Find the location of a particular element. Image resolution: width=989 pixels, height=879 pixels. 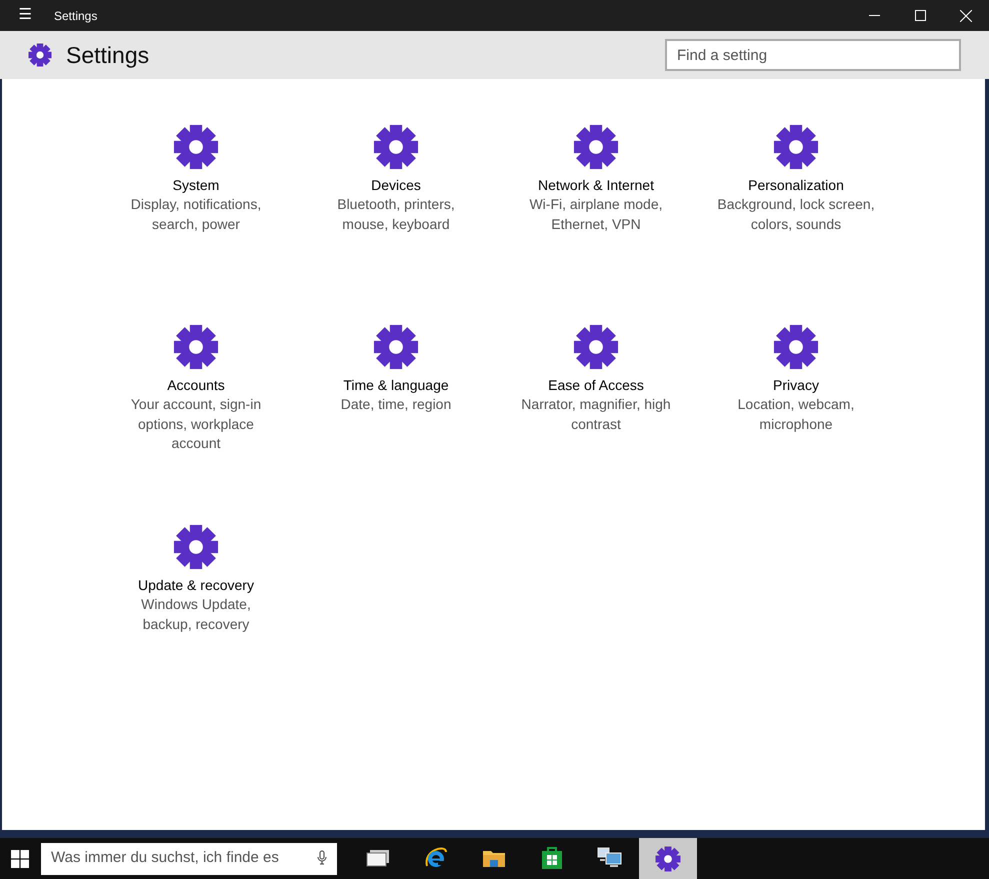

category-name: Ease of Access is located at coordinates (596, 385).